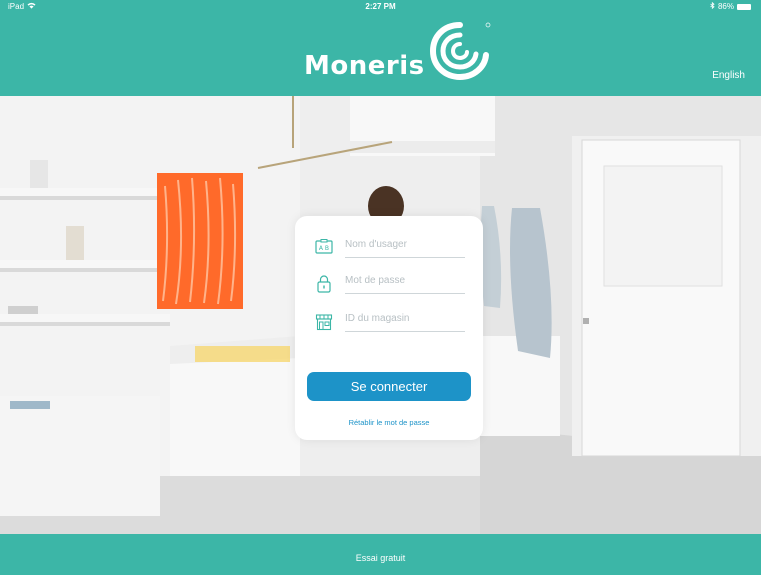 This screenshot has width=761, height=575. Describe the element at coordinates (404, 244) in the screenshot. I see `username-input` at that location.